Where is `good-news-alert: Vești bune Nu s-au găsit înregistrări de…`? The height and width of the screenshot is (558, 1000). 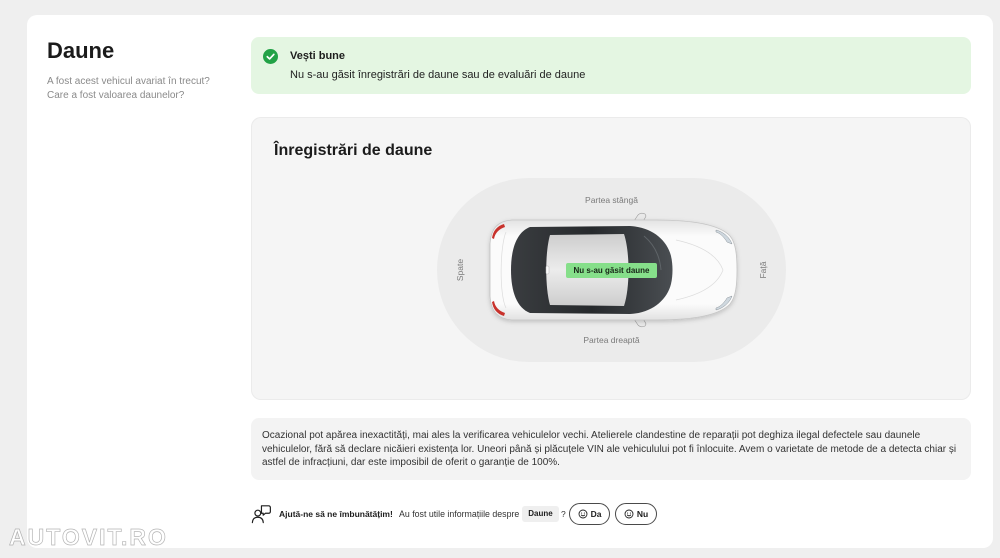 good-news-alert: Vești bune Nu s-au găsit înregistrări de… is located at coordinates (611, 65).